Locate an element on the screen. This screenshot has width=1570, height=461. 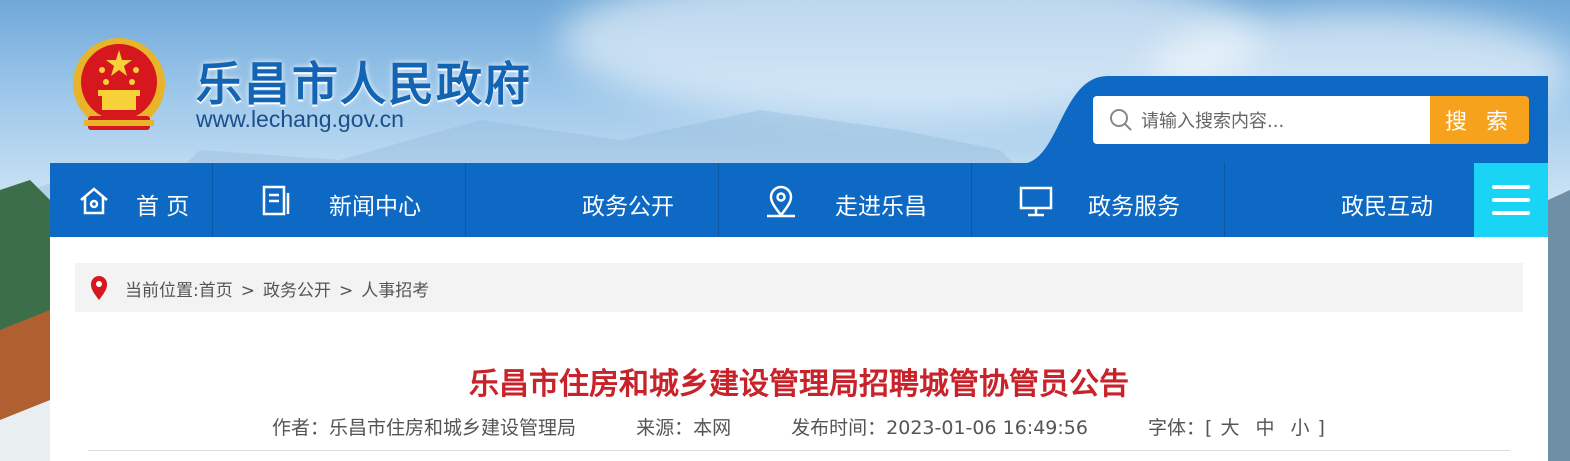
breadcrumb-trail: 当前位置:首页 > 政务公开 > 人事招考 is located at coordinates (277, 288).